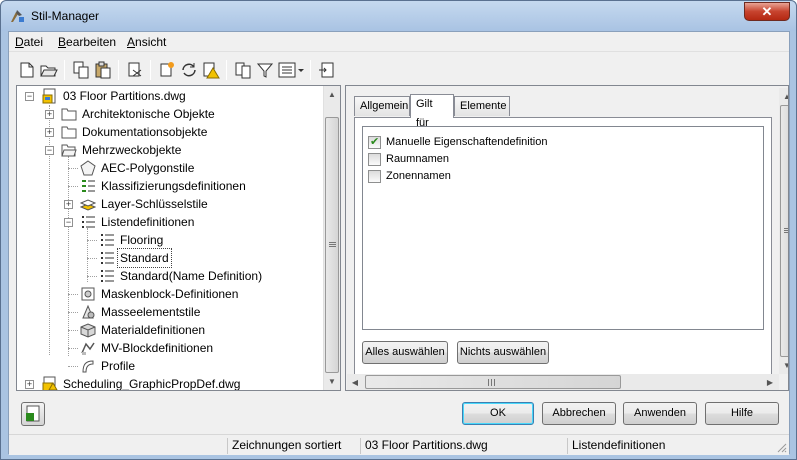 This screenshot has height=460, width=797. Describe the element at coordinates (167, 150) in the screenshot. I see `tree-item-mehrzweckobjekte: − Mehrzweckobjekte` at that location.